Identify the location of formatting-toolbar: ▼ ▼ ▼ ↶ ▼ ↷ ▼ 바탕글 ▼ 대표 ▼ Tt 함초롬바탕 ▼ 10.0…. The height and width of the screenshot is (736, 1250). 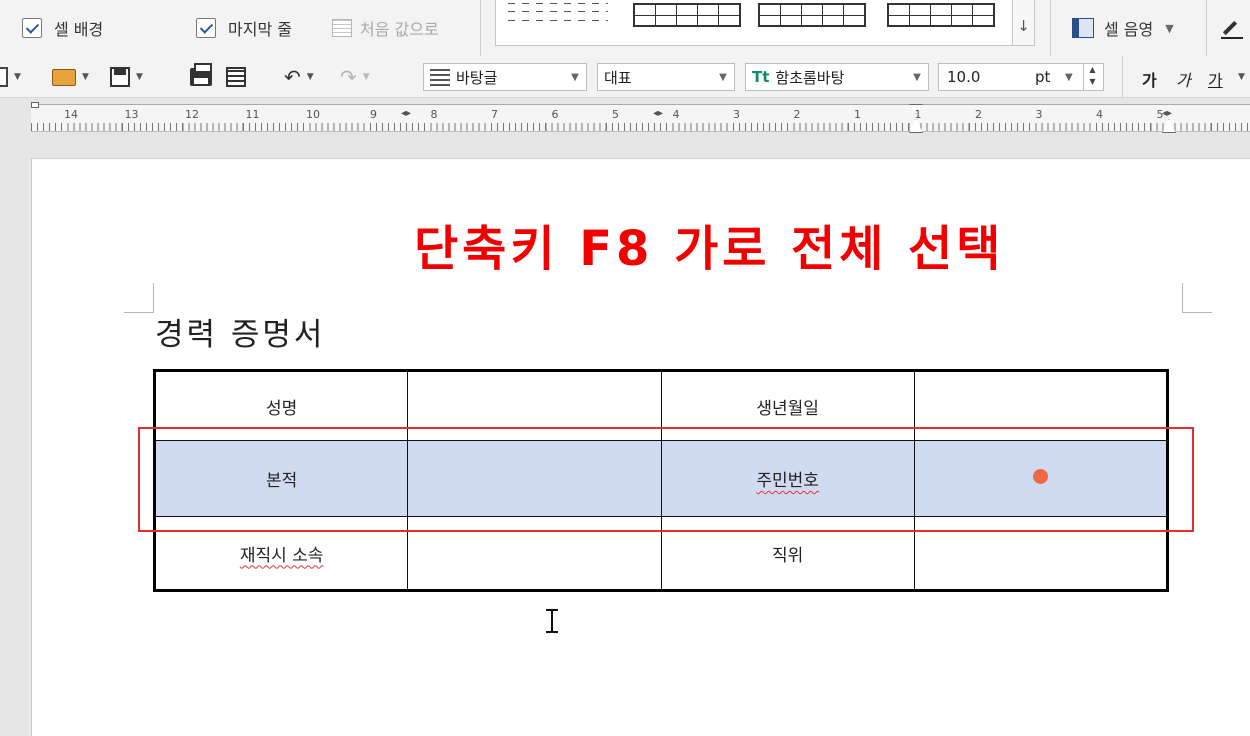
(625, 77).